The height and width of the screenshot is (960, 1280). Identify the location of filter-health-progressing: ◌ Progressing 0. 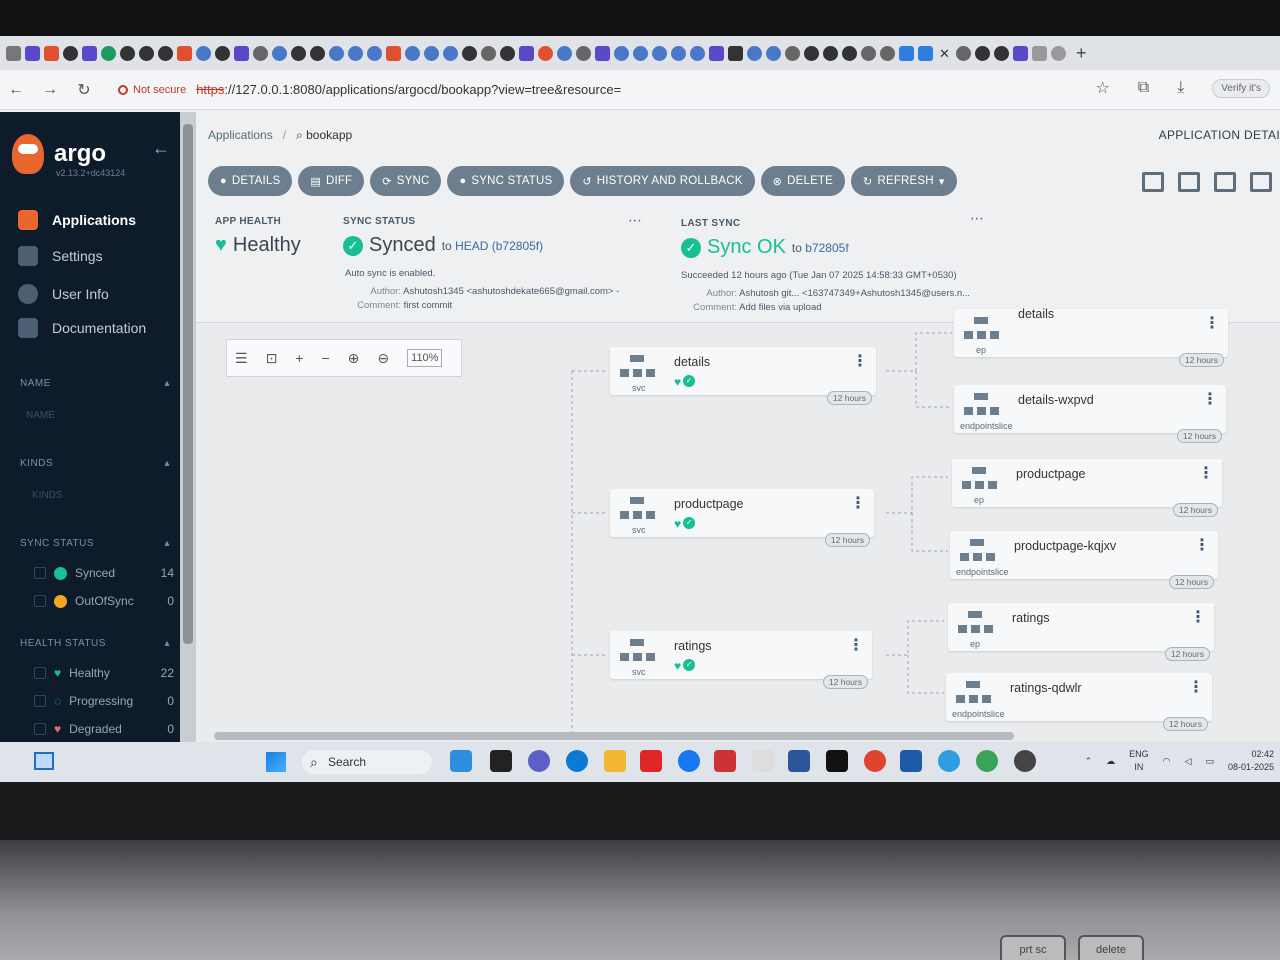
(104, 701).